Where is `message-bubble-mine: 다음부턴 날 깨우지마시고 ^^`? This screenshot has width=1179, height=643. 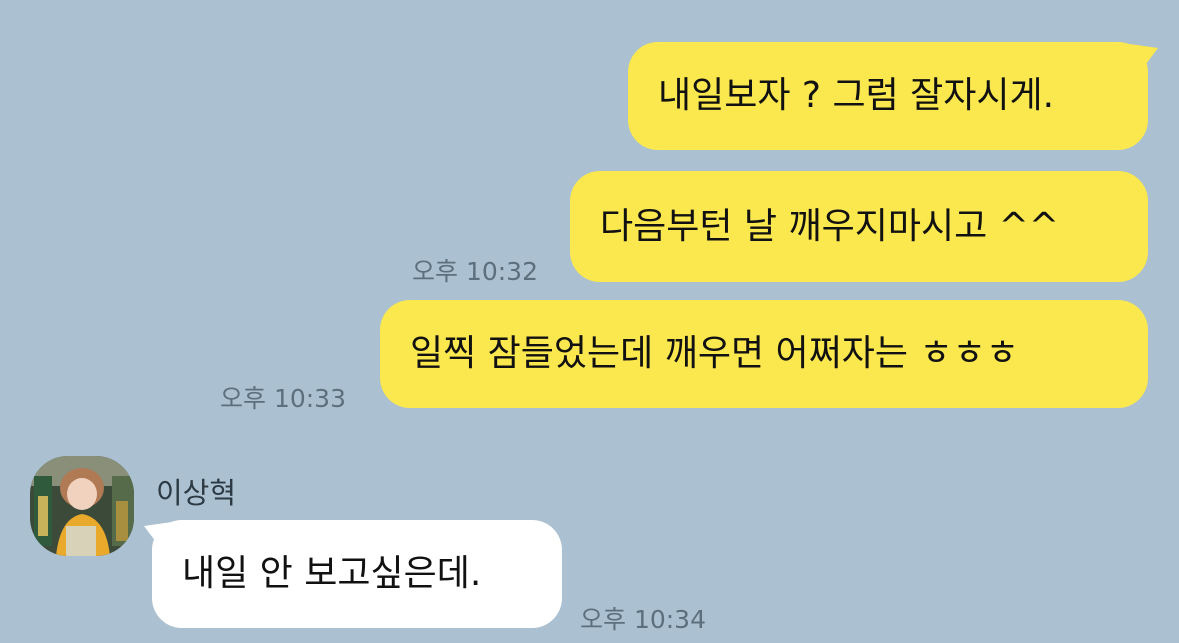 message-bubble-mine: 다음부턴 날 깨우지마시고 ^^ is located at coordinates (859, 226).